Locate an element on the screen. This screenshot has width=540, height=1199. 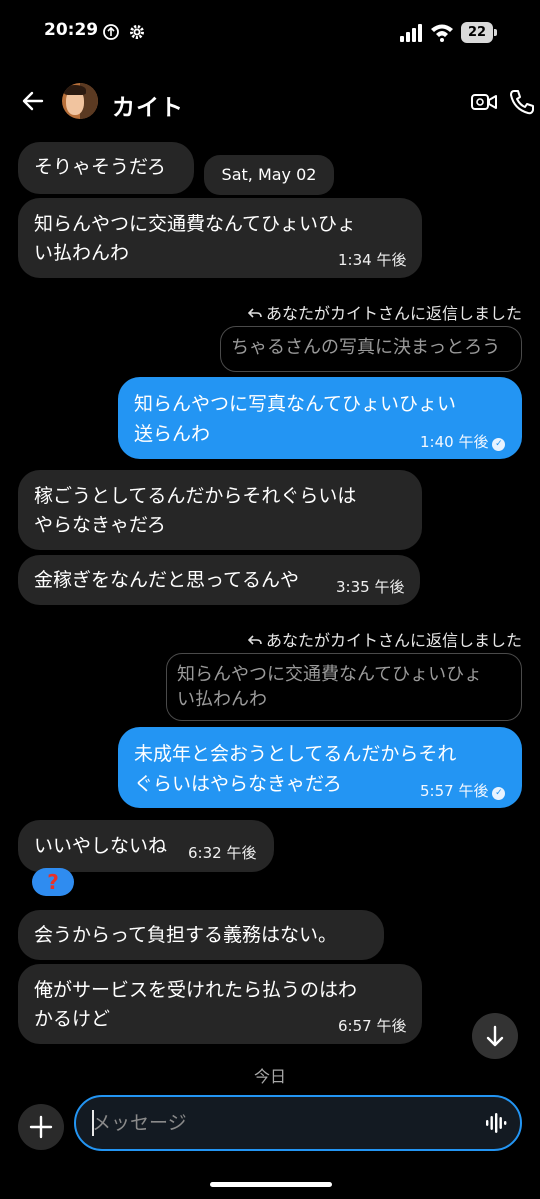
message-text: 金稼ぎをなんだと思ってるんや is located at coordinates (167, 580).